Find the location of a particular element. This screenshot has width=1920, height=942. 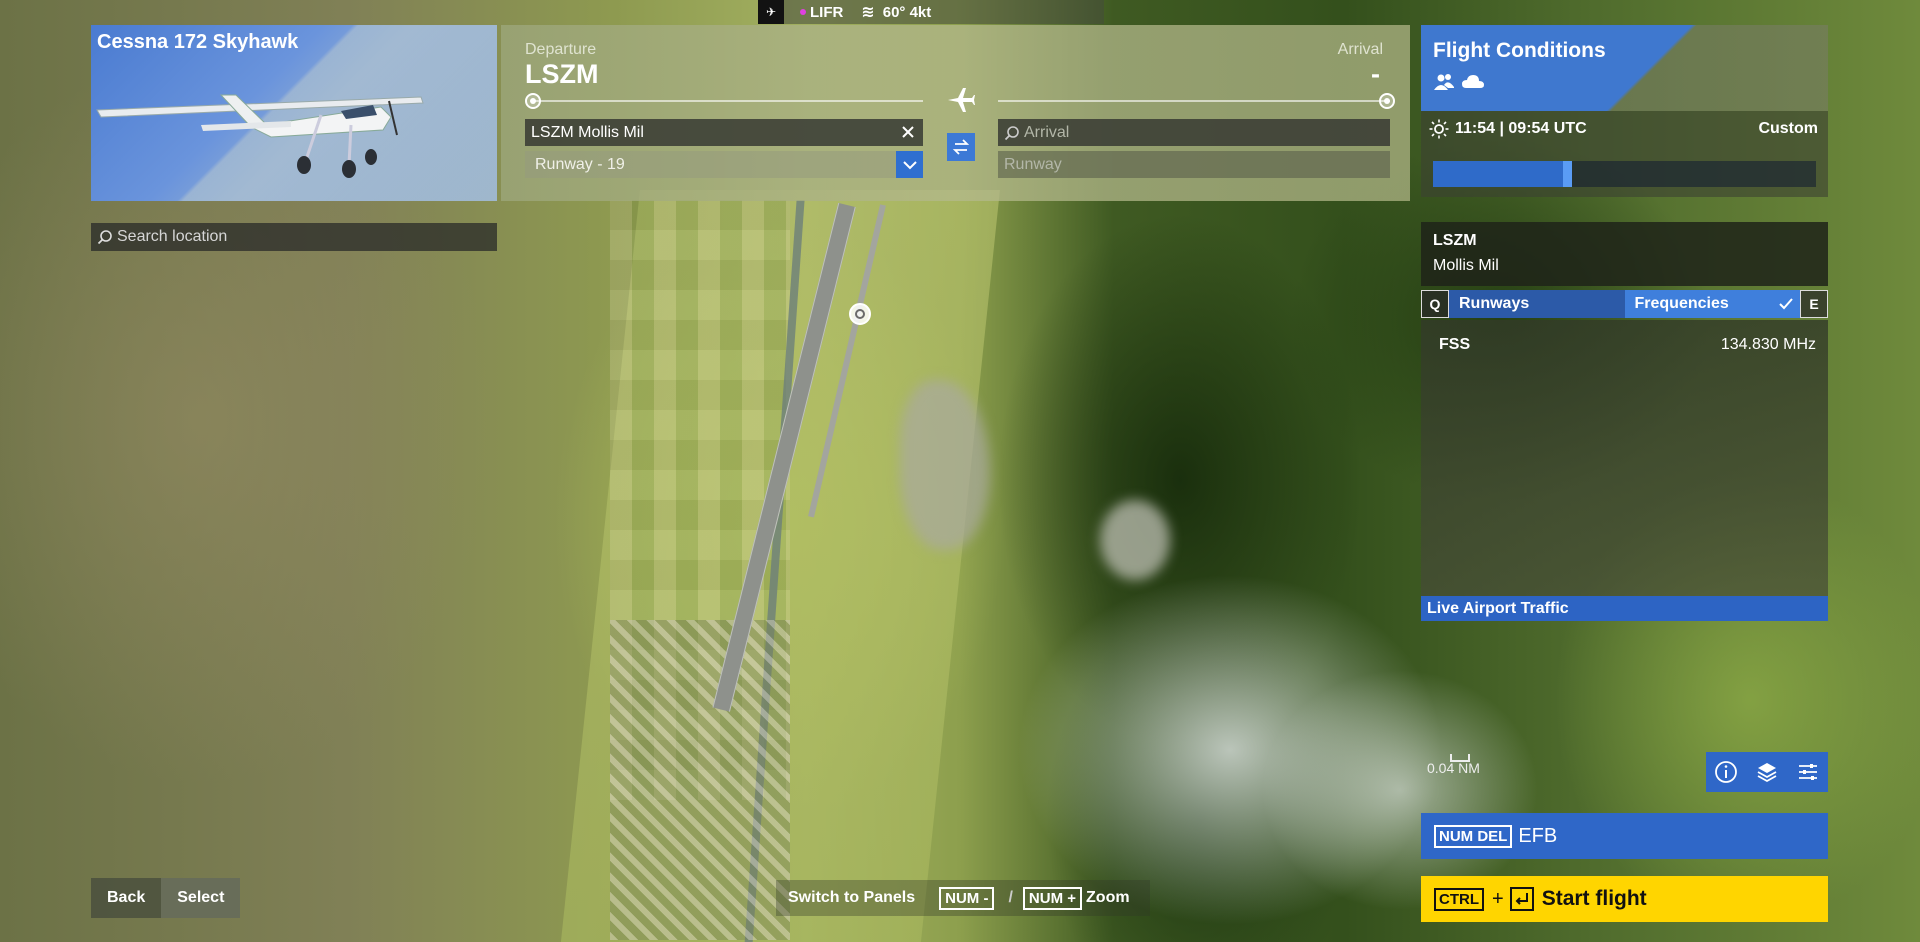

efb-label: EFB is located at coordinates (1538, 835).